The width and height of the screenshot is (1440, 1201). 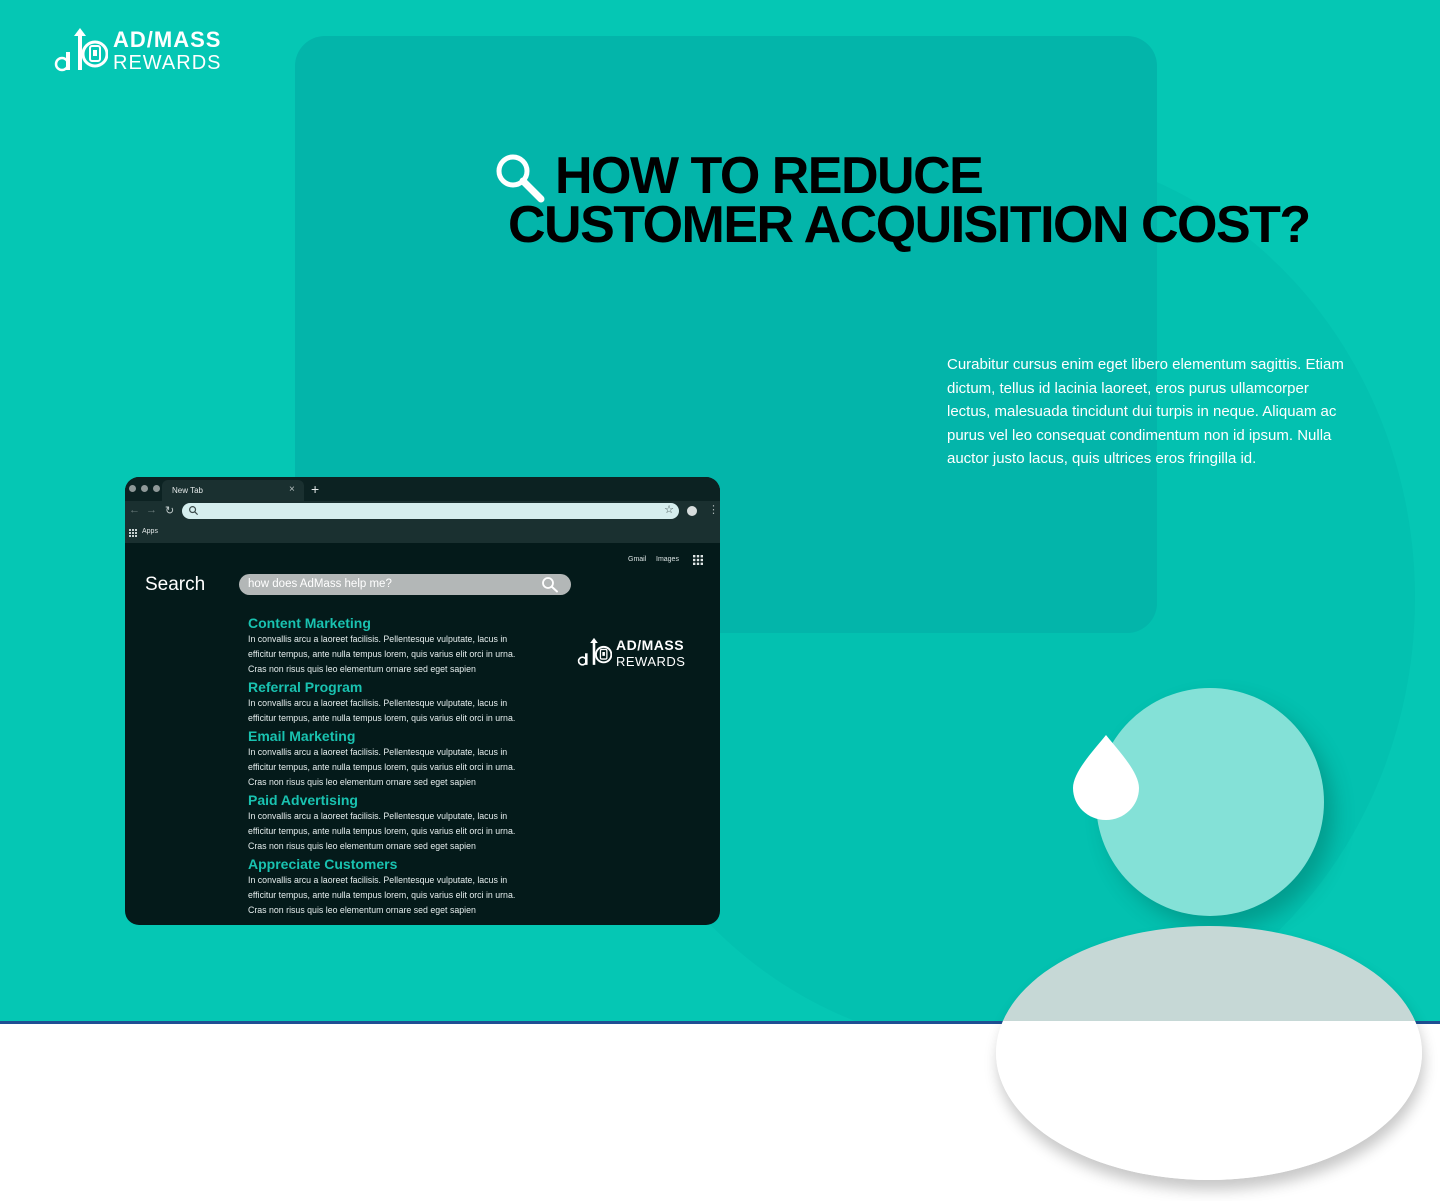 What do you see at coordinates (637, 559) in the screenshot?
I see `gmail-link: Gmail` at bounding box center [637, 559].